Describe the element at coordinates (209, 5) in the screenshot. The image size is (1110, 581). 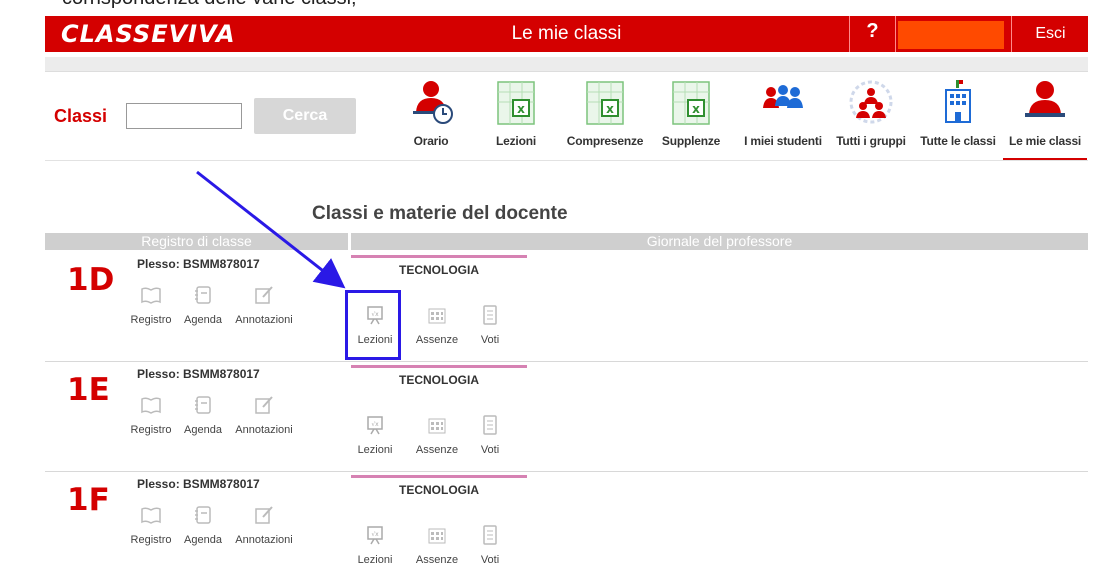
I see `caption-text: corrispondenza delle varie classi;` at that location.